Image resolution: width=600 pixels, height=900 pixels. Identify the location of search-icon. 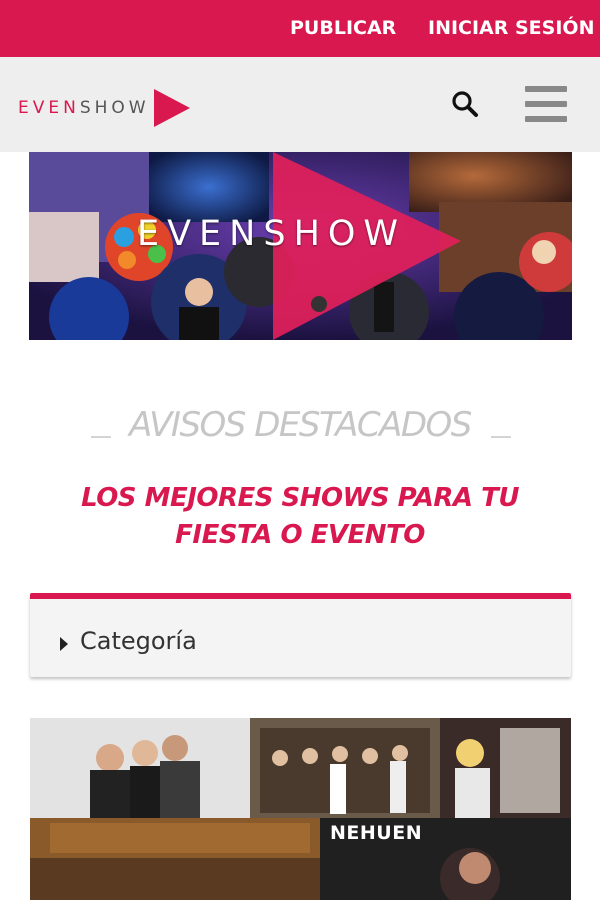
(465, 104).